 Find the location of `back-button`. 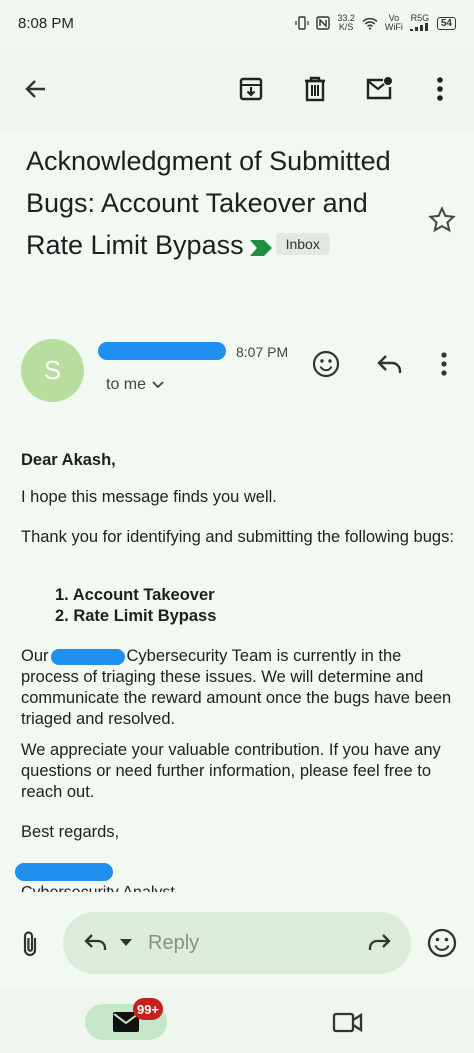

back-button is located at coordinates (36, 89).